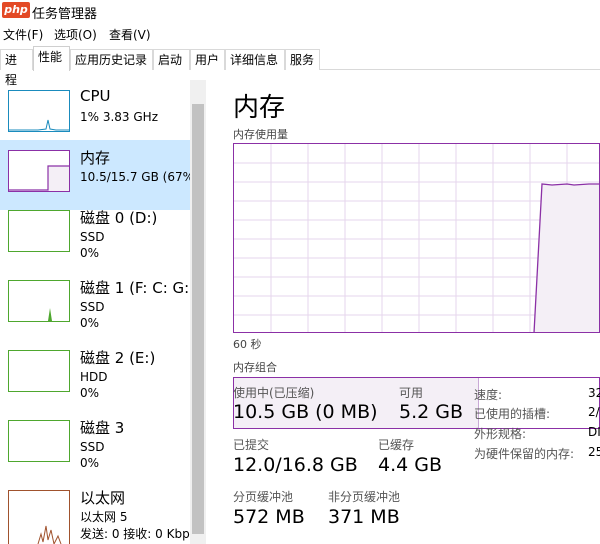 The height and width of the screenshot is (544, 600). I want to click on sidebar-item-title: 内存, so click(95, 158).